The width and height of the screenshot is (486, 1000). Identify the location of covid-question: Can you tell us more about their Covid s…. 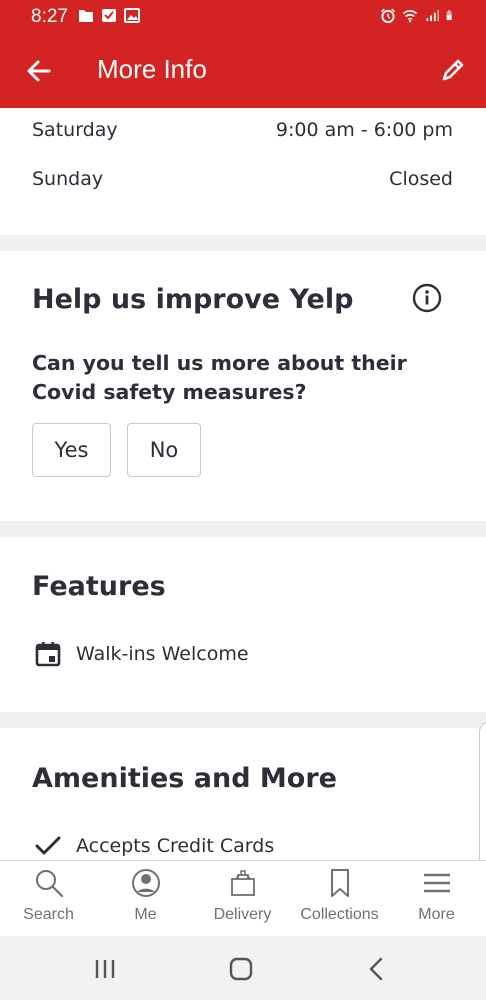
(219, 377).